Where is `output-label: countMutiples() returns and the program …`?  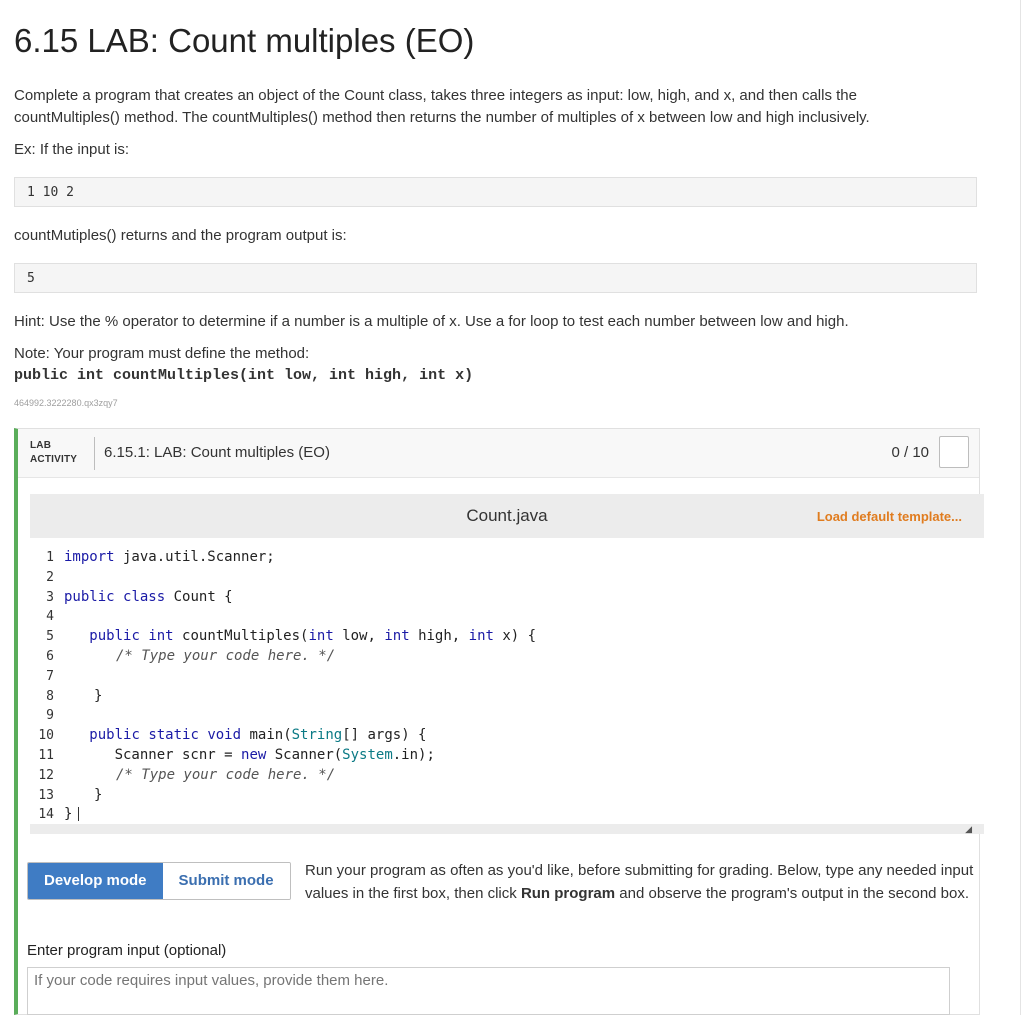
output-label: countMutiples() returns and the program … is located at coordinates (501, 236).